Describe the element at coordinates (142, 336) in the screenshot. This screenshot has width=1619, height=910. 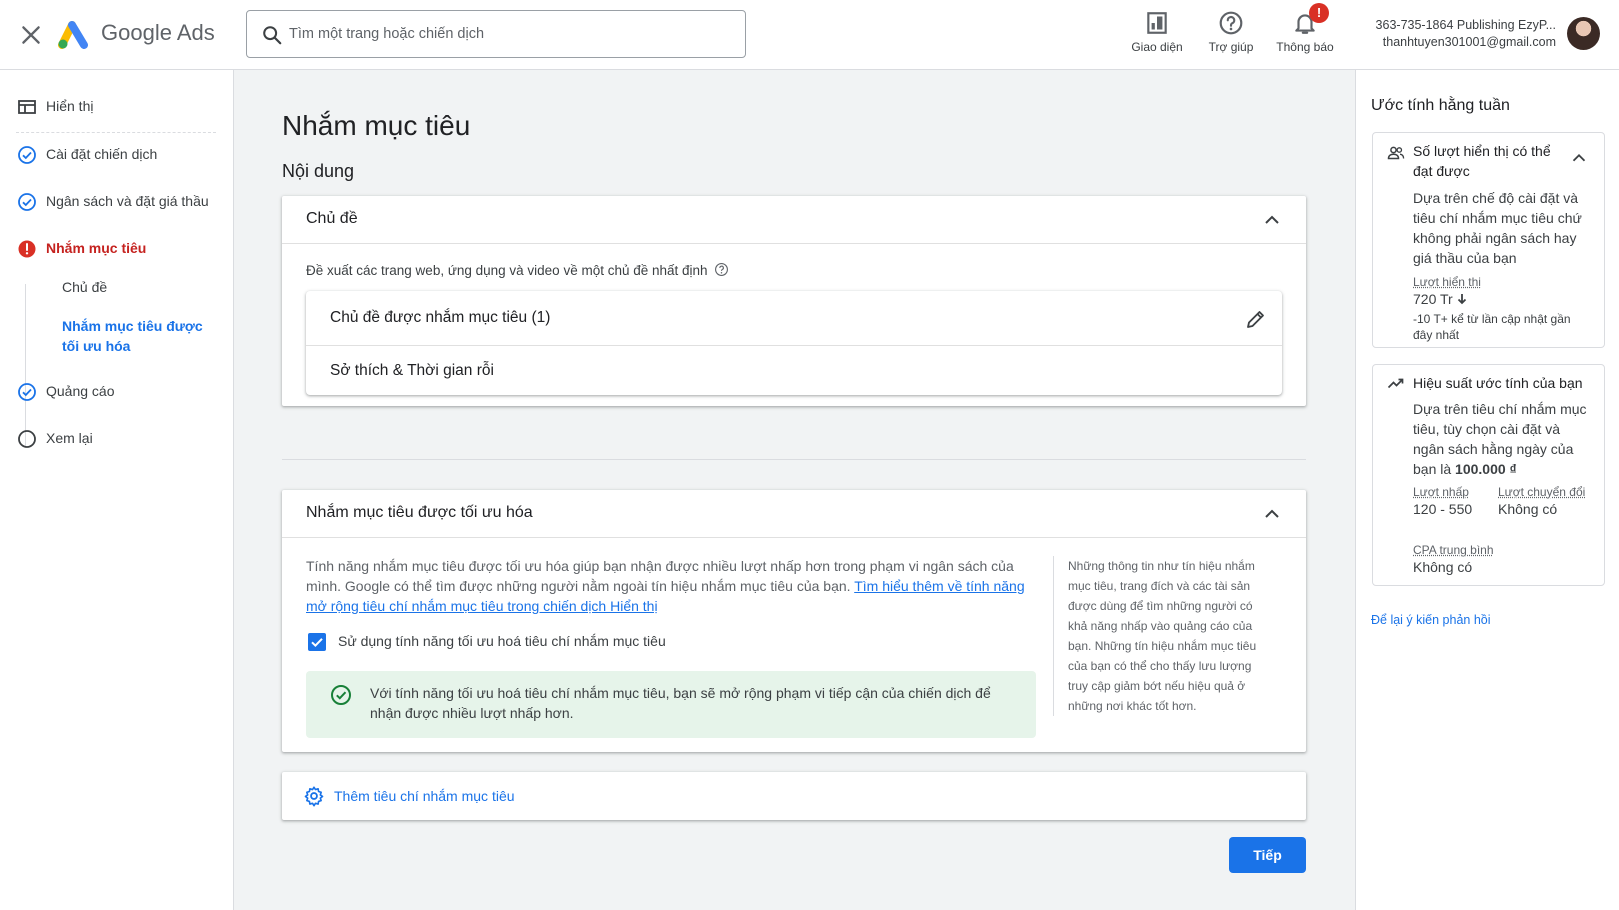
I see `sidebar-subitem-optimized-targeting: Nhắm mục tiêu được tối ưu hóa` at that location.